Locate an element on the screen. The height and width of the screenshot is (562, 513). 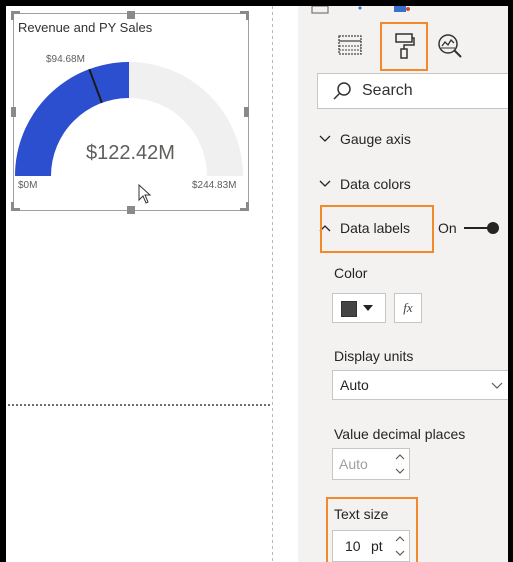
paint-roller-icon is located at coordinates (405, 46).